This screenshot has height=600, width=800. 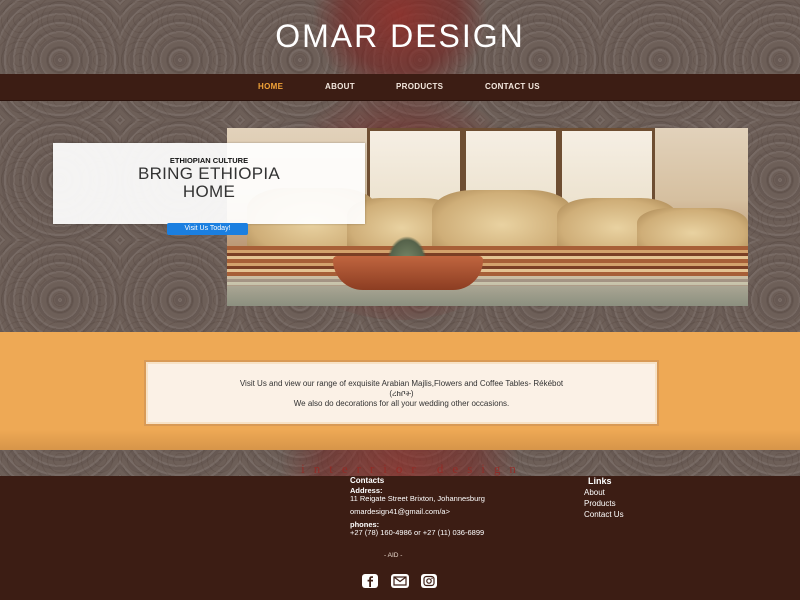 What do you see at coordinates (429, 581) in the screenshot?
I see `instagram-icon` at bounding box center [429, 581].